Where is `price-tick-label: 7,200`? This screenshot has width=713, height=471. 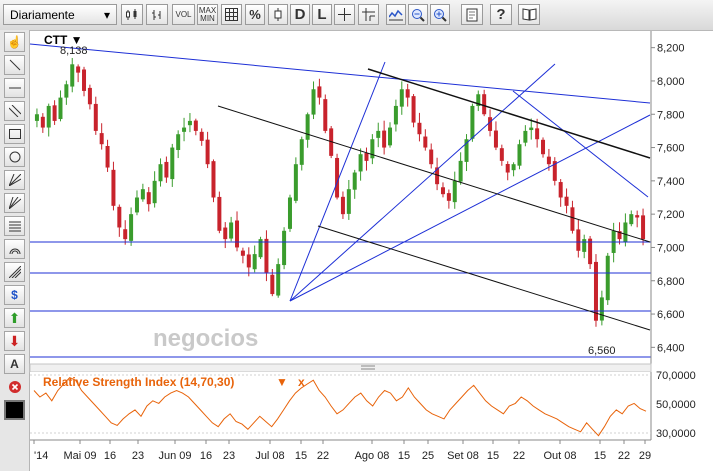 price-tick-label: 7,200 is located at coordinates (671, 215).